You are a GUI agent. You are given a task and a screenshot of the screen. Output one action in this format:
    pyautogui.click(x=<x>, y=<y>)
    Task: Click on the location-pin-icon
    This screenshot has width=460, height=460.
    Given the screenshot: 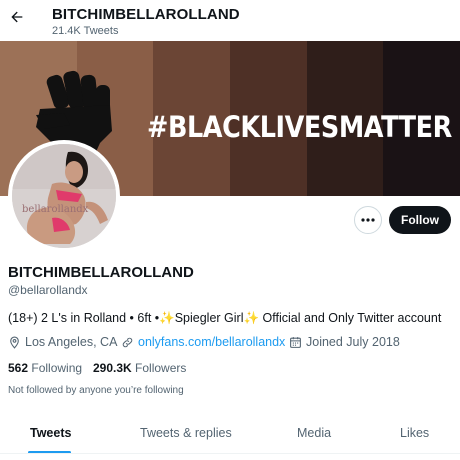 What is the action you would take?
    pyautogui.click(x=14, y=342)
    